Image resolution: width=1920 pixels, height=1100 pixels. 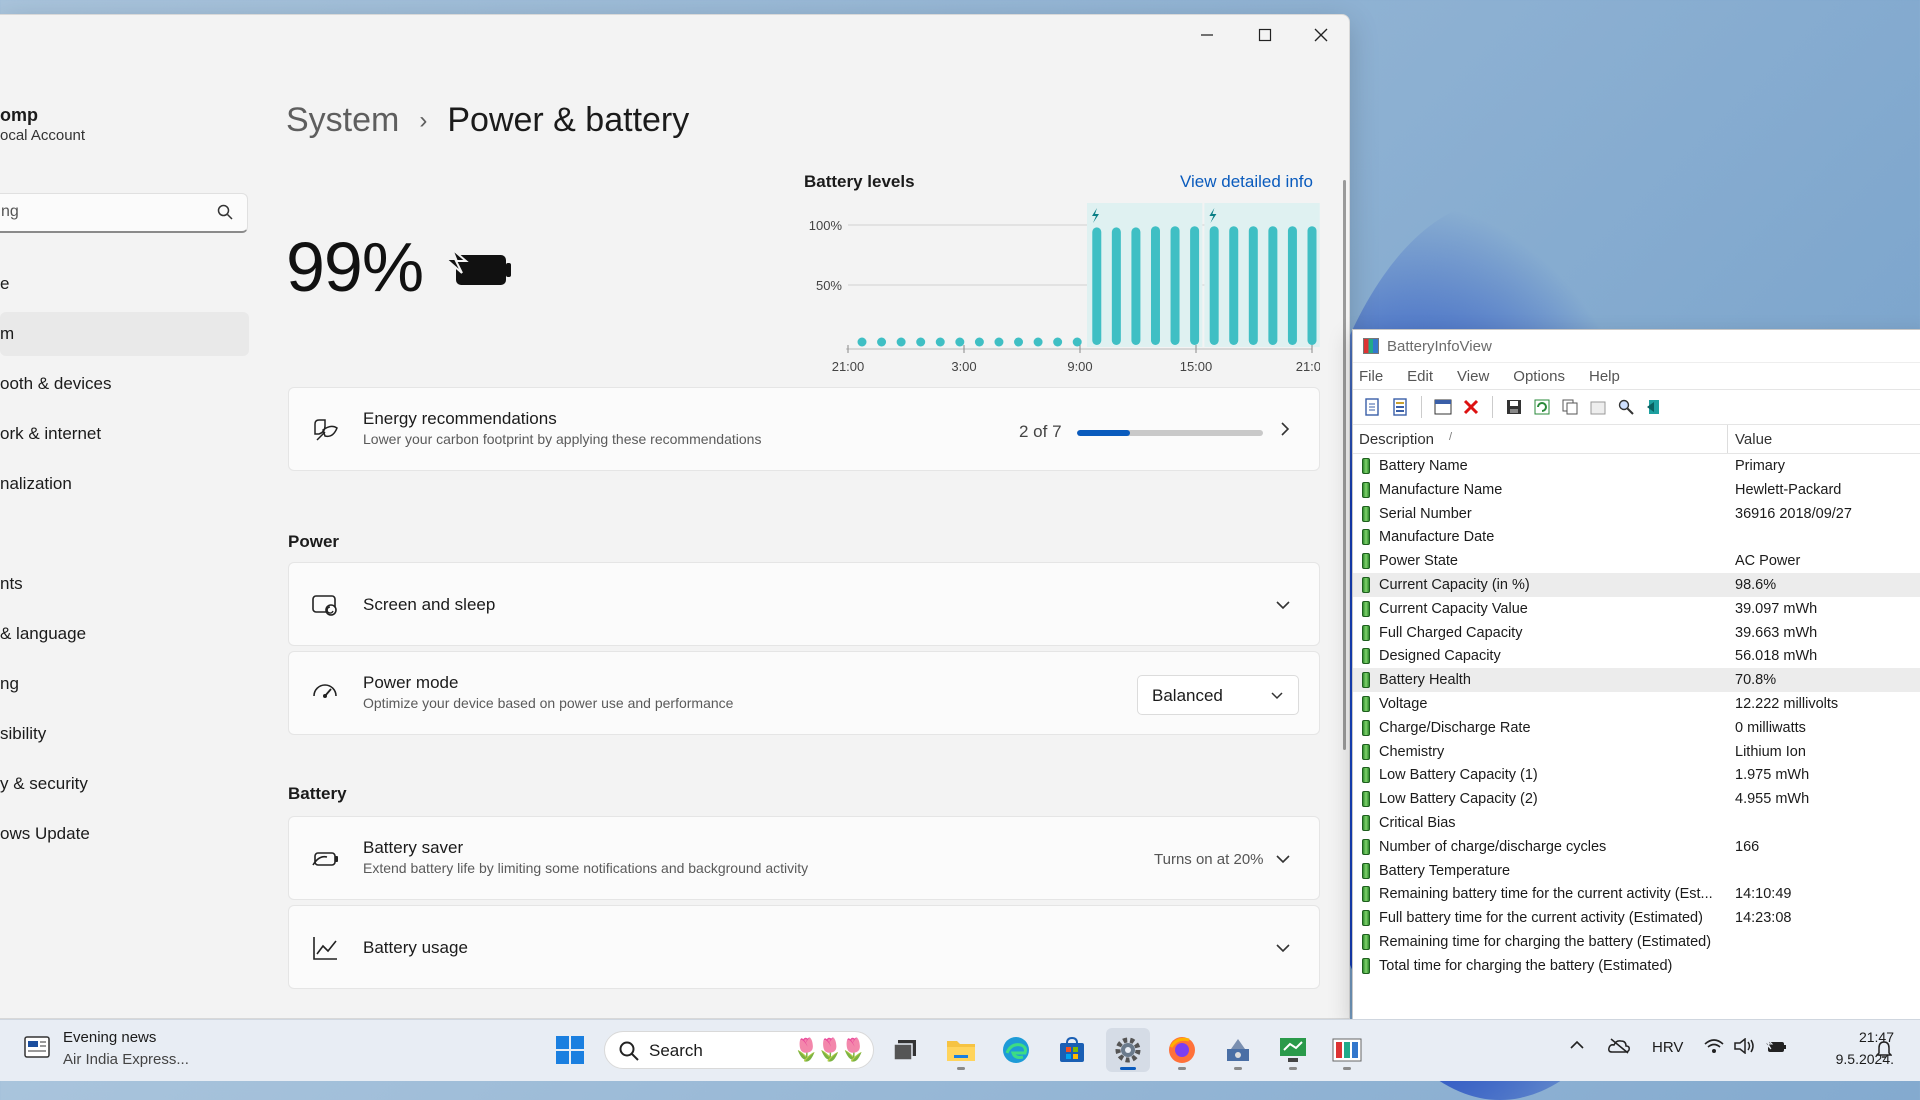 What do you see at coordinates (1636, 466) in the screenshot?
I see `table-row: Battery Name Primary` at bounding box center [1636, 466].